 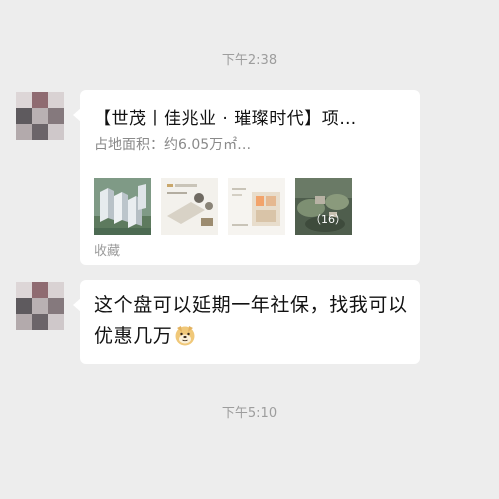 I want to click on message-text-wrap: 这个盘可以延期一年社保，找我可以优惠几万, so click(x=252, y=321).